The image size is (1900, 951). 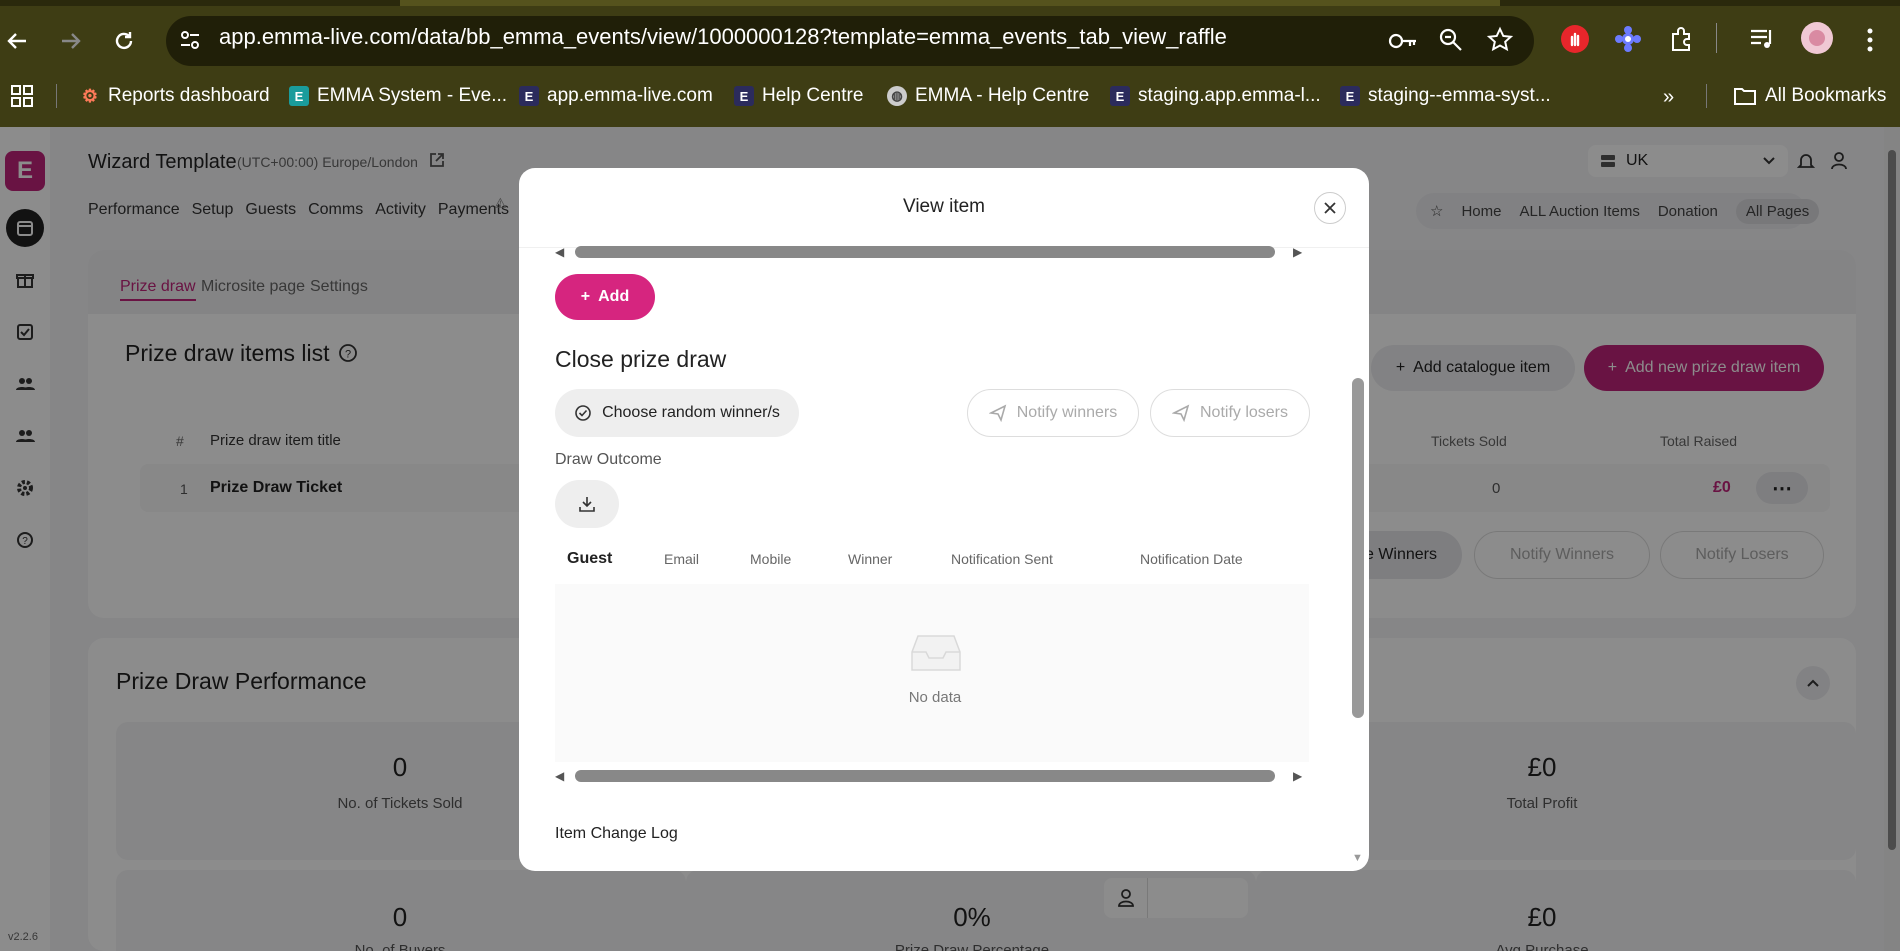 What do you see at coordinates (1191, 559) in the screenshot?
I see `col-notification-date: Notification Date` at bounding box center [1191, 559].